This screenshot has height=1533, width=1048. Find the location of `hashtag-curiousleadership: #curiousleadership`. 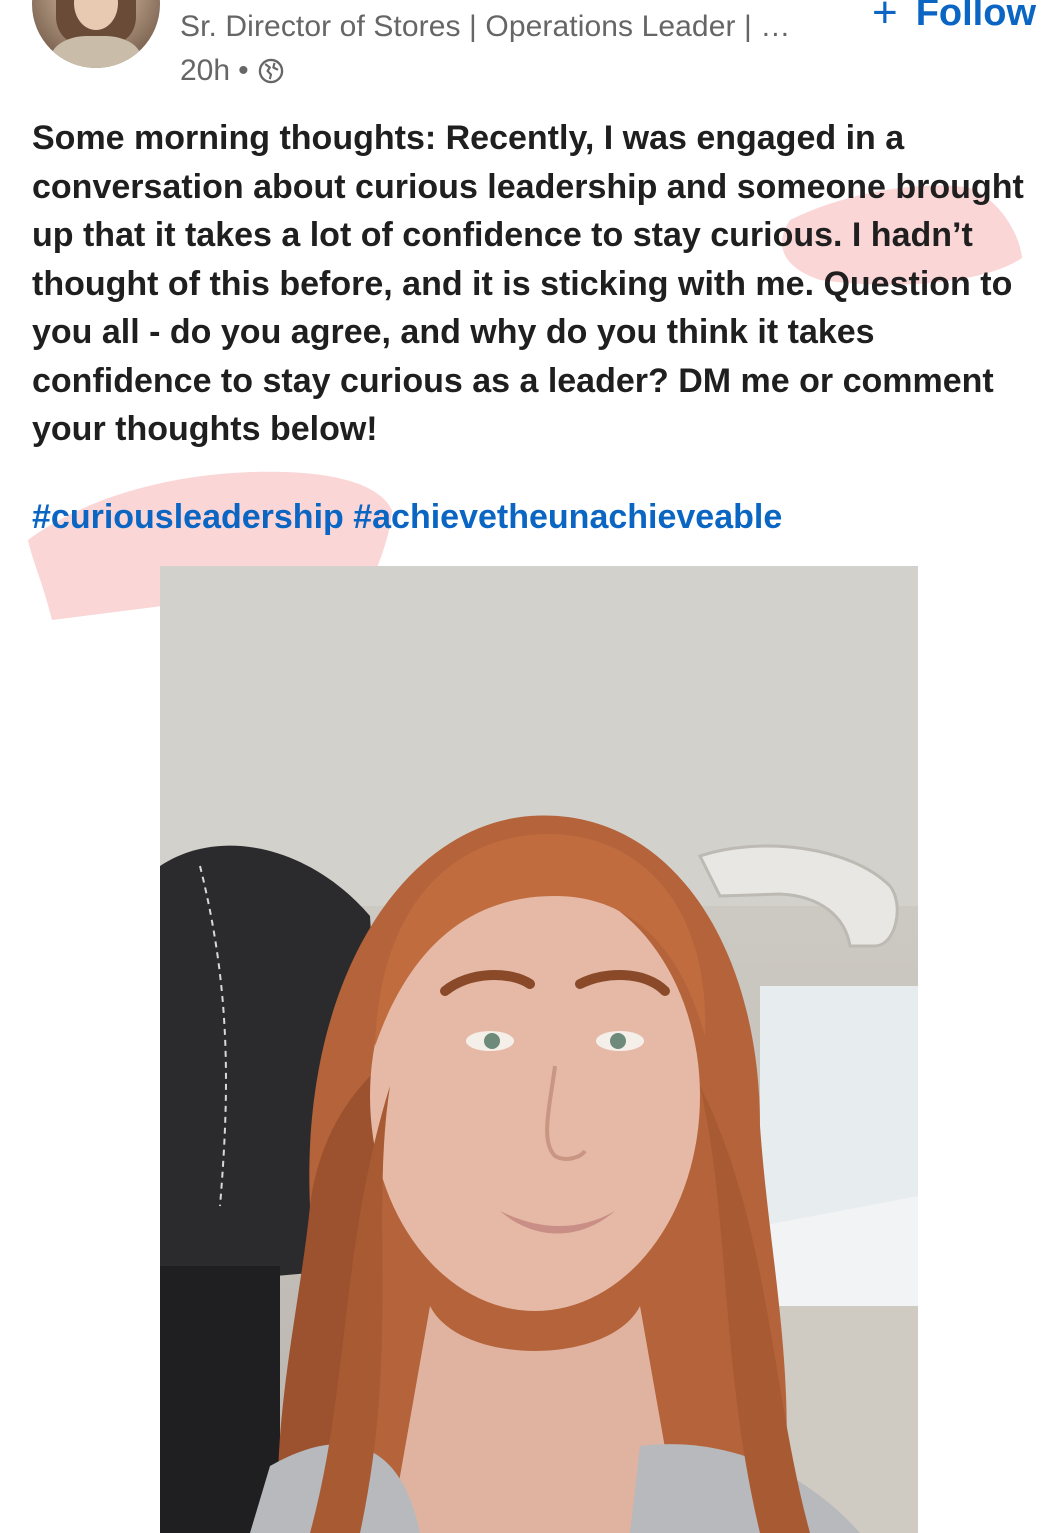

hashtag-curiousleadership: #curiousleadership is located at coordinates (188, 517).